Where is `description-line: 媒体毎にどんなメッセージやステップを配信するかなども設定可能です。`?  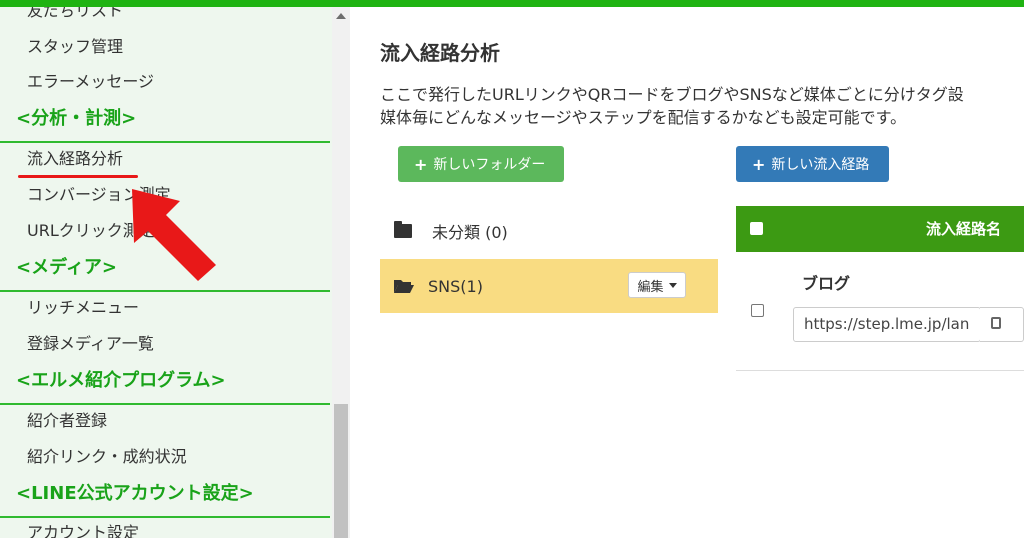
description-line: 媒体毎にどんなメッセージやステップを配信するかなども設定可能です。 is located at coordinates (643, 117).